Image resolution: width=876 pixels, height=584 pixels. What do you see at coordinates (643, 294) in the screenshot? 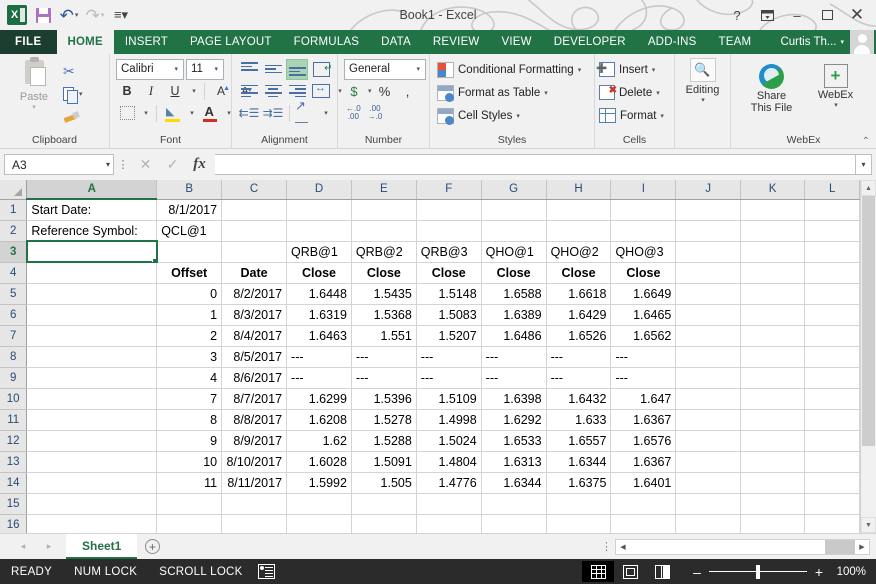
I see `cell-I5: 1.6649` at bounding box center [643, 294].